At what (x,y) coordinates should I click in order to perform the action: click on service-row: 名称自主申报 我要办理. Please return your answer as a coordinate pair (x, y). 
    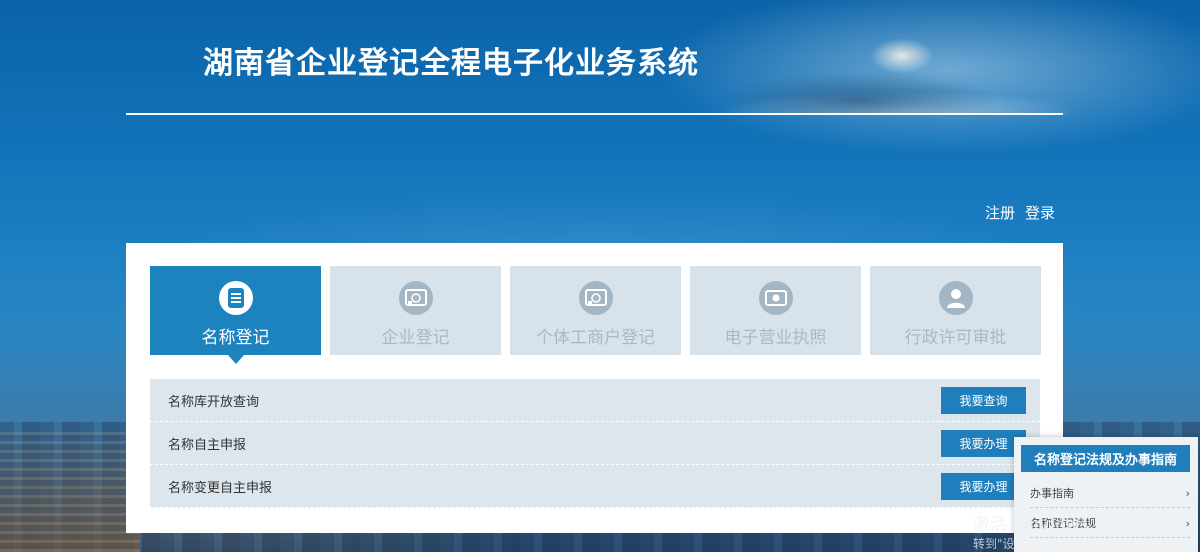
    Looking at the image, I should click on (595, 443).